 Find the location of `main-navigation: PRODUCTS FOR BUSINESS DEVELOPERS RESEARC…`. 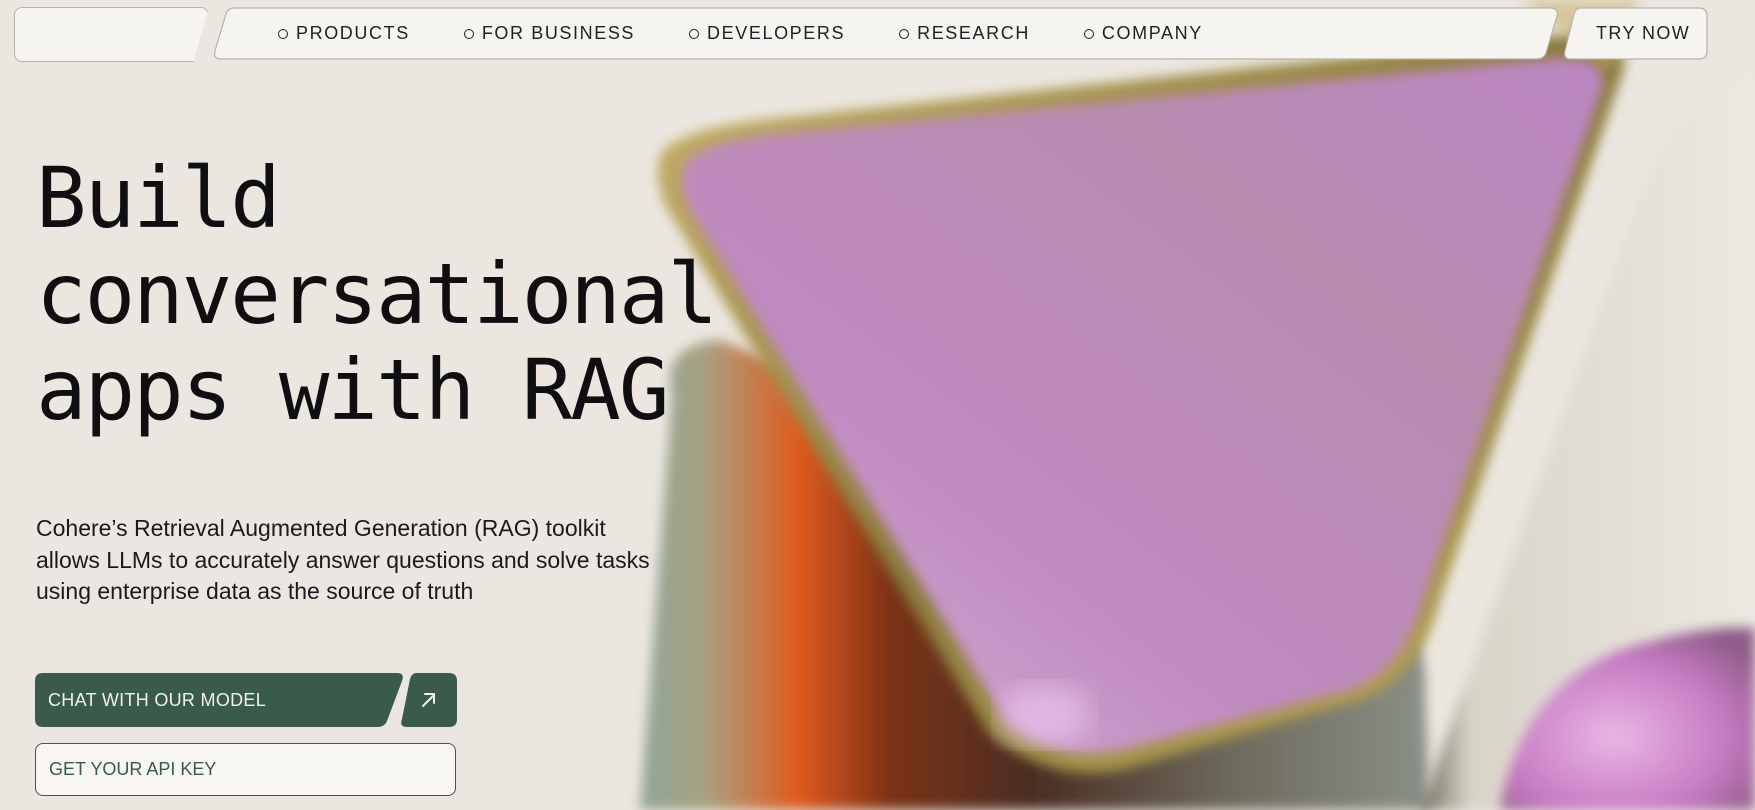

main-navigation: PRODUCTS FOR BUSINESS DEVELOPERS RESEARC… is located at coordinates (886, 33).